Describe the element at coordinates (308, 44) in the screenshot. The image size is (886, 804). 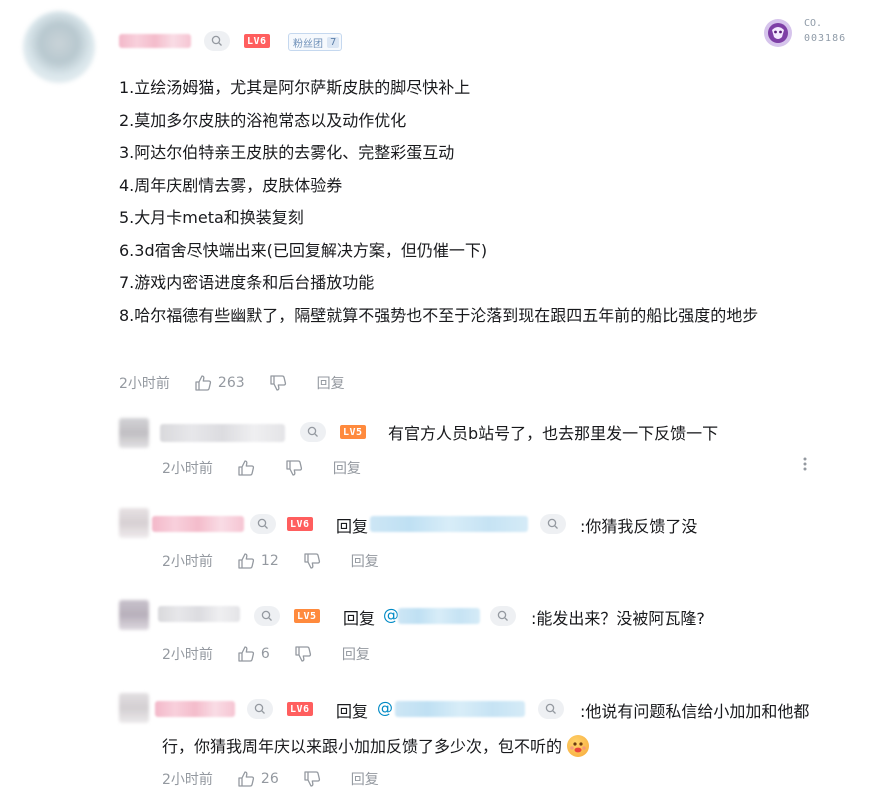
I see `fans-badge-label: 粉丝团` at that location.